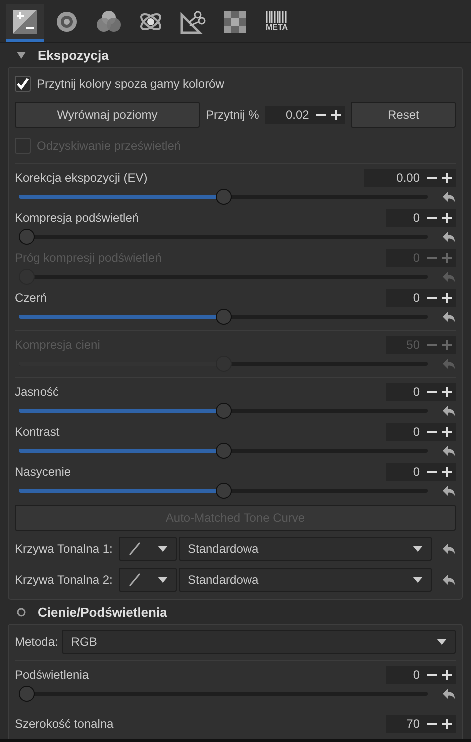 The width and height of the screenshot is (471, 742). I want to click on slider-label: Kompresja podświetleń, so click(77, 217).